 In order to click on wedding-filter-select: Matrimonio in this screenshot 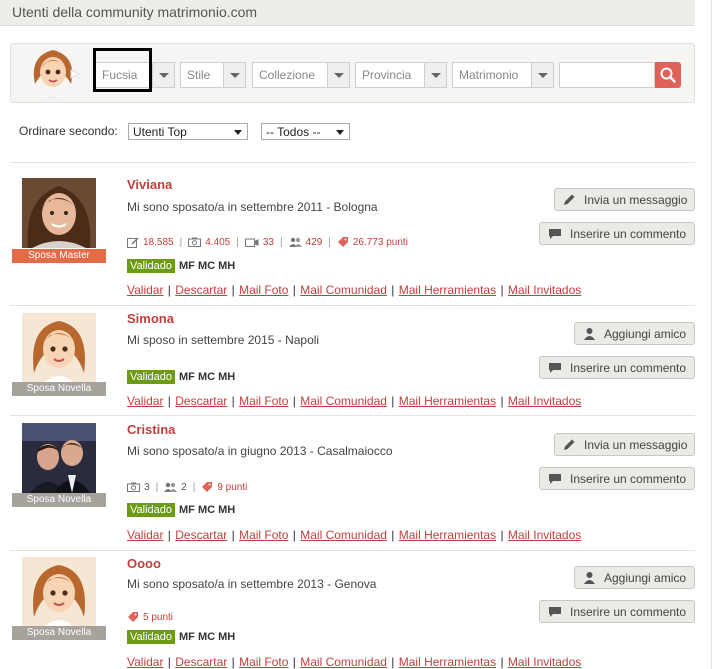, I will do `click(503, 75)`.